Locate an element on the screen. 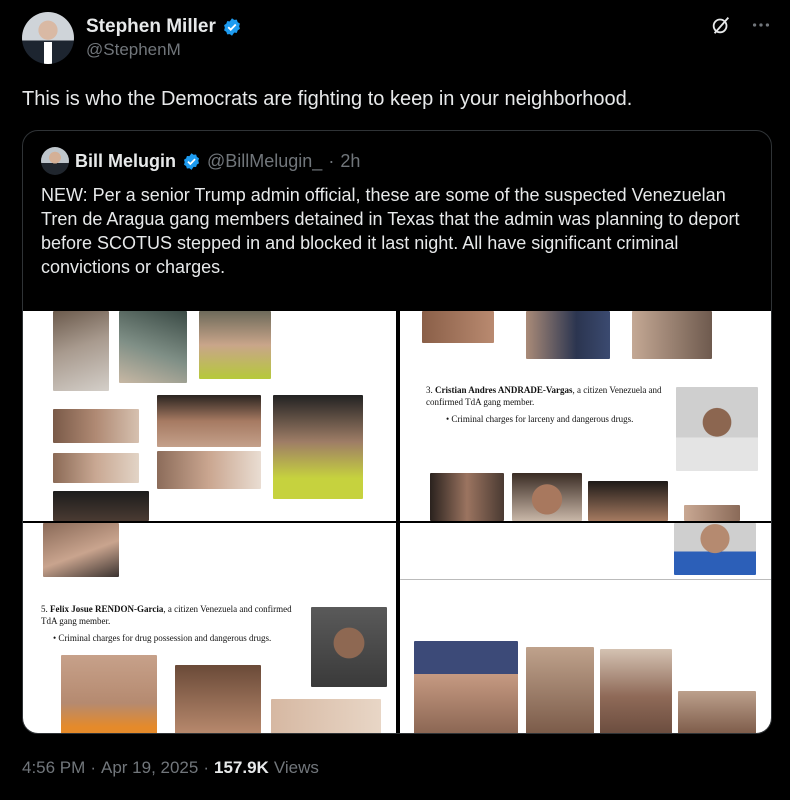  quote-header: Bill Melugin @BillMelugin_ · 2h is located at coordinates (200, 161).